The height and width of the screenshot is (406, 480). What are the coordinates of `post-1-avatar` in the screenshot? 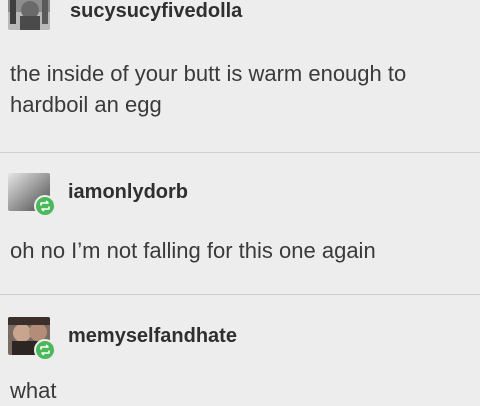 It's located at (29, 15).